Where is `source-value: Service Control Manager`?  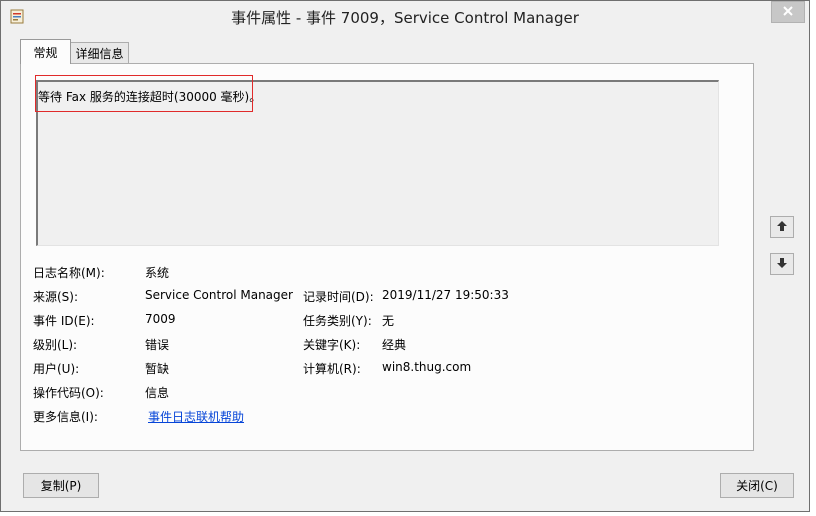 source-value: Service Control Manager is located at coordinates (219, 295).